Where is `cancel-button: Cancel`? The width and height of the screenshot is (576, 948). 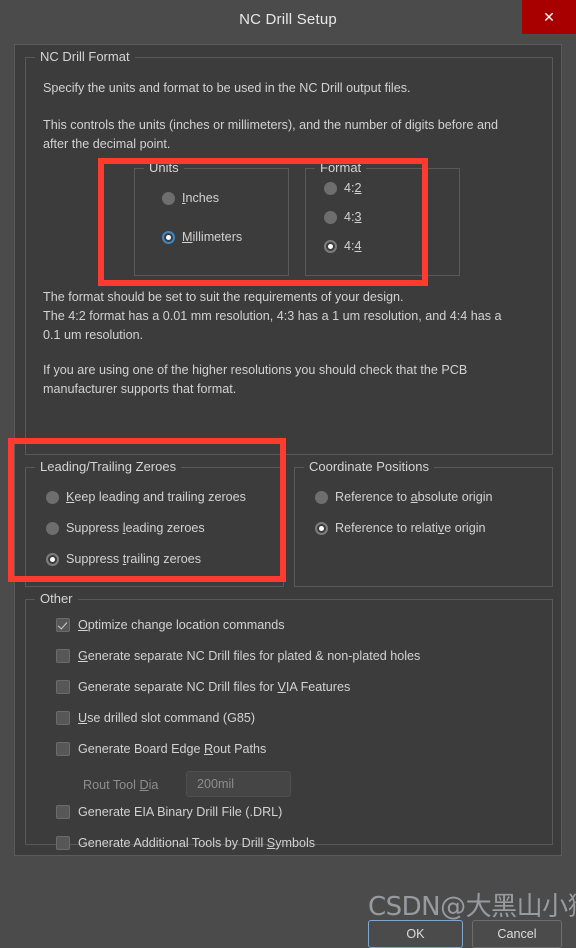 cancel-button: Cancel is located at coordinates (517, 934).